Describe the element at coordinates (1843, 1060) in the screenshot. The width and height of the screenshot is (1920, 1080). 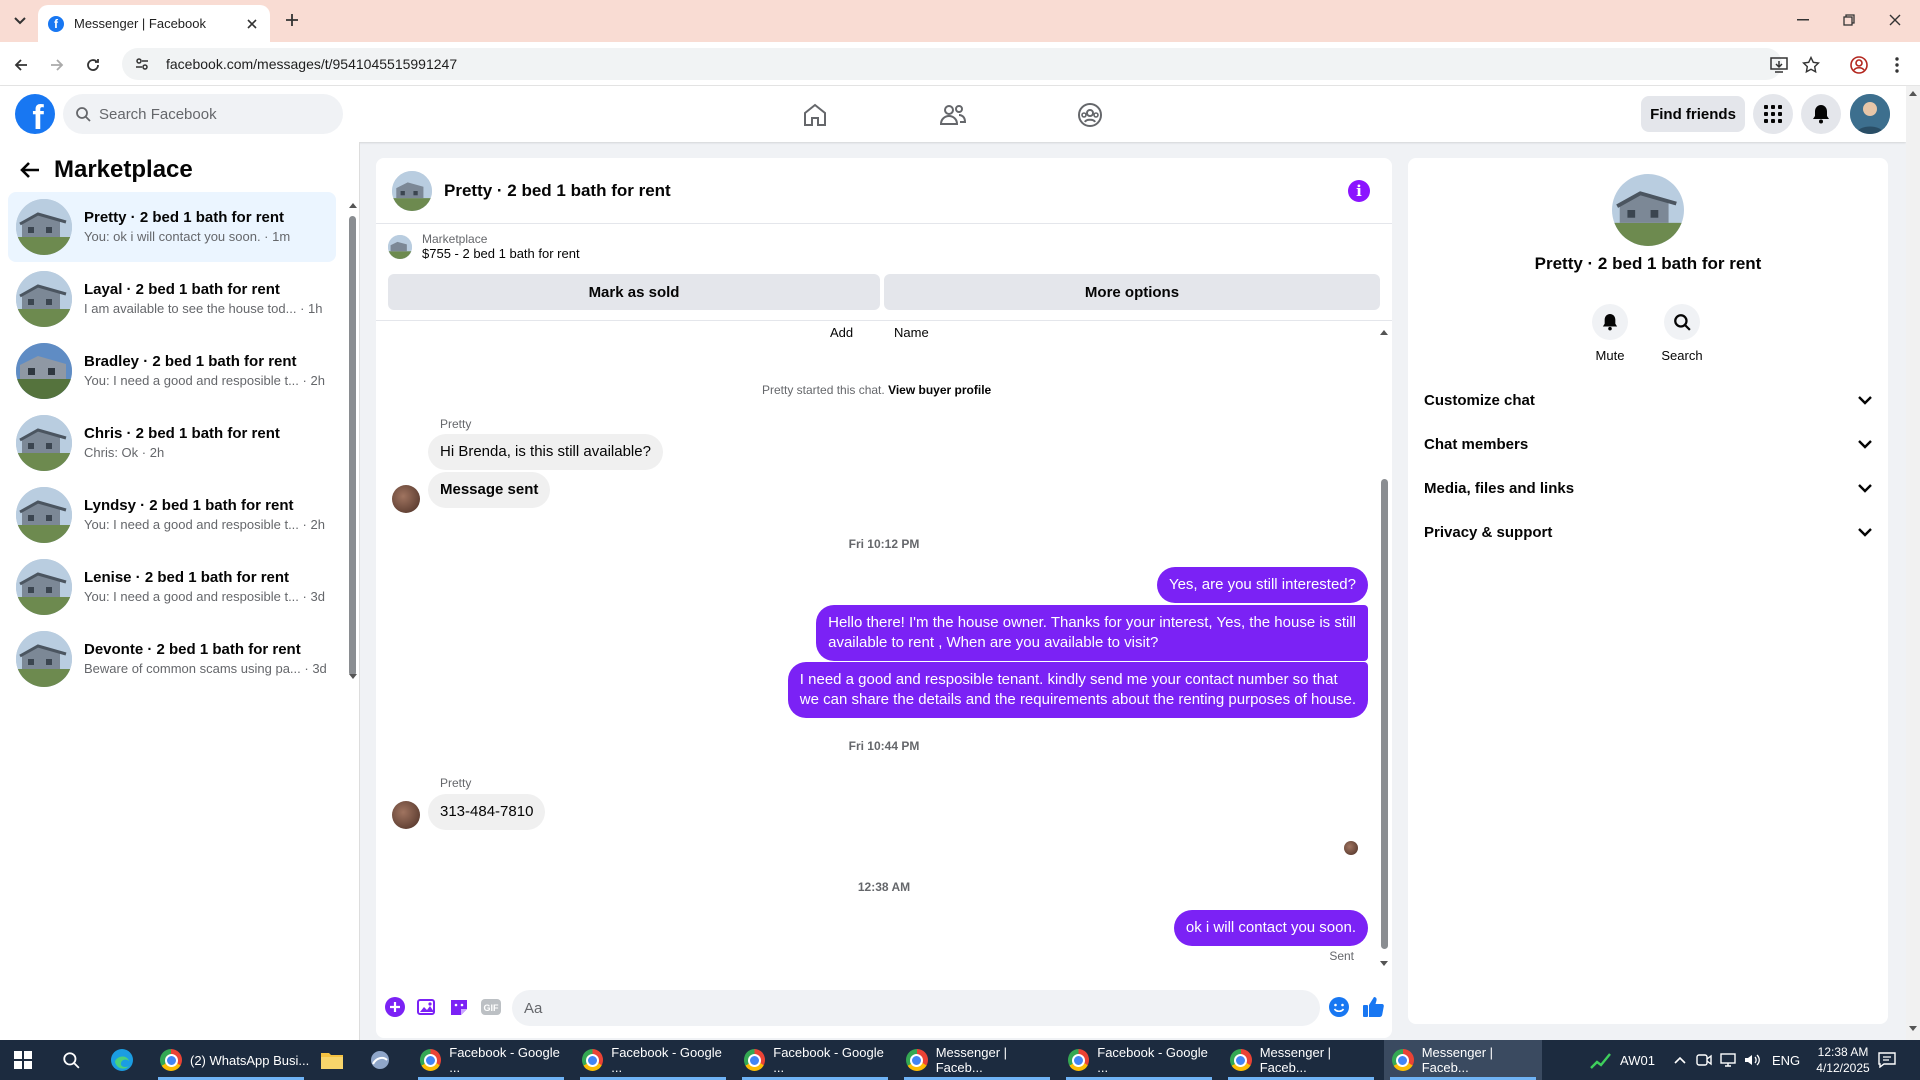
I see `system-clock: 12:38 AM 4/12/2025` at that location.